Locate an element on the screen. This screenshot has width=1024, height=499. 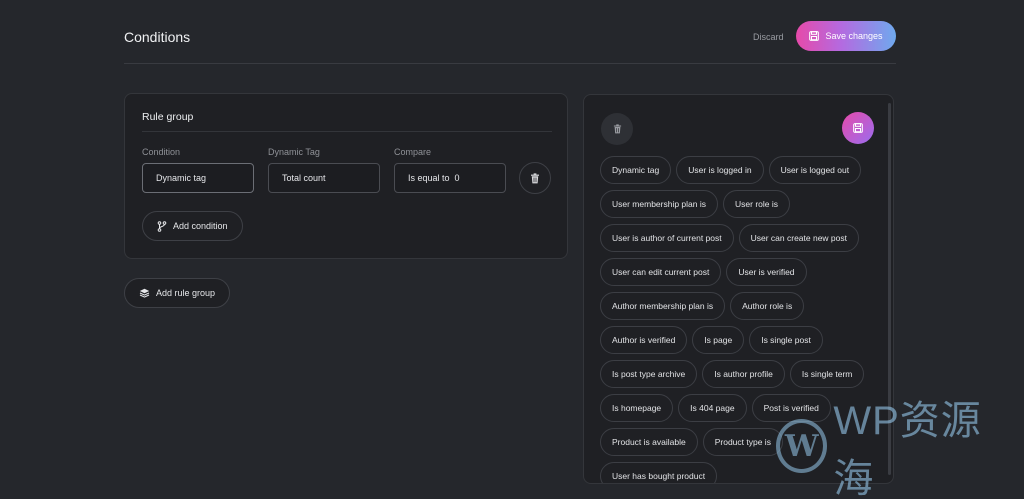
condition-chip: Author membership plan is is located at coordinates (663, 306).